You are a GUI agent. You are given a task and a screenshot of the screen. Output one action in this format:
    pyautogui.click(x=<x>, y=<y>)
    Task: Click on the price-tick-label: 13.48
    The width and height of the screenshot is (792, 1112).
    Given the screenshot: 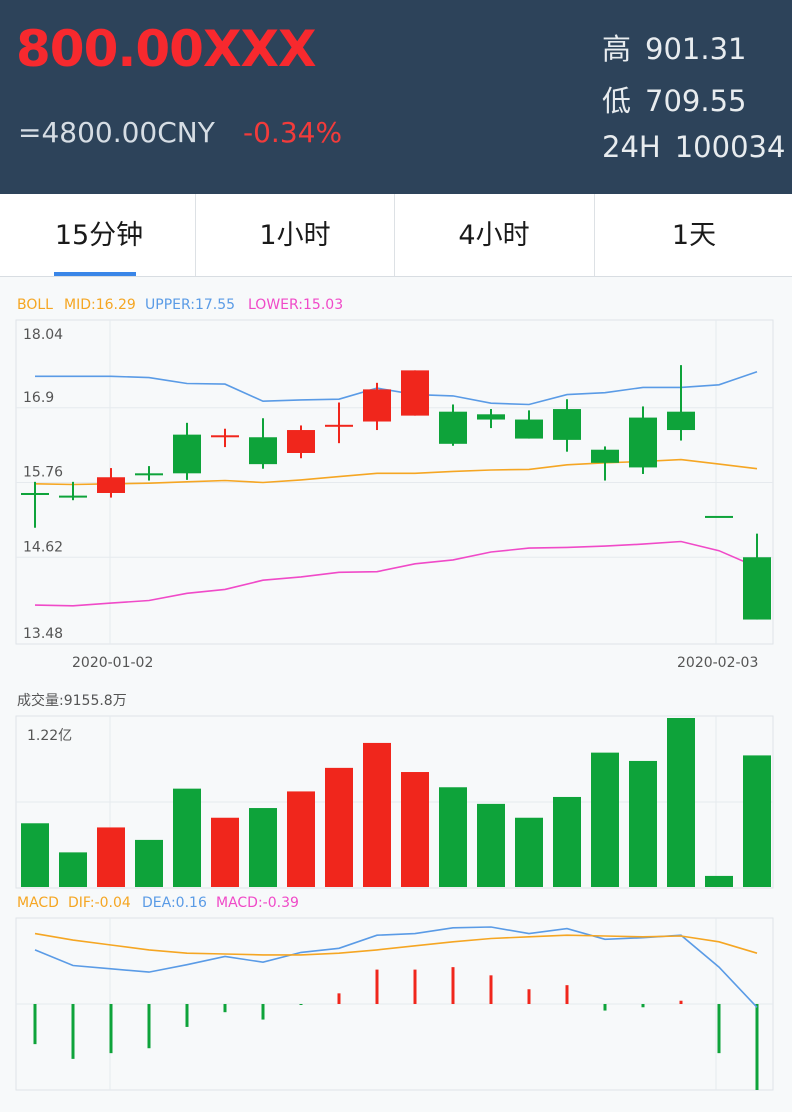 What is the action you would take?
    pyautogui.click(x=43, y=634)
    